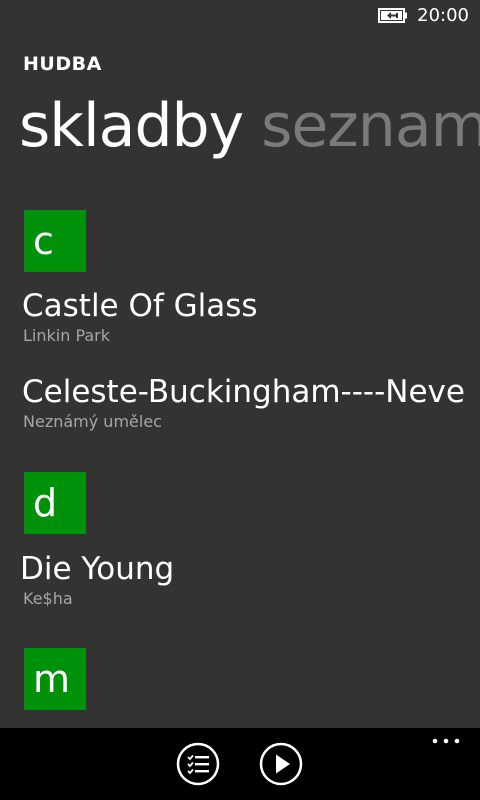 Image resolution: width=480 pixels, height=800 pixels. I want to click on list-item: Castle Of Glass Linkin Park, so click(251, 316).